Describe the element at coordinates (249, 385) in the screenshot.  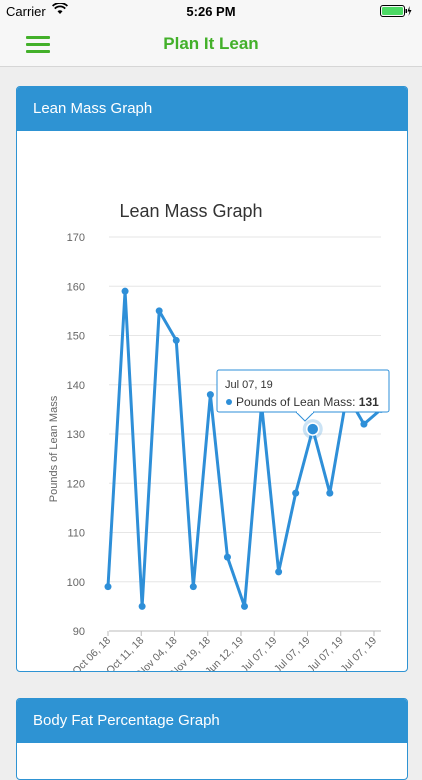
I see `tooltip-date: Jul 07, 19` at that location.